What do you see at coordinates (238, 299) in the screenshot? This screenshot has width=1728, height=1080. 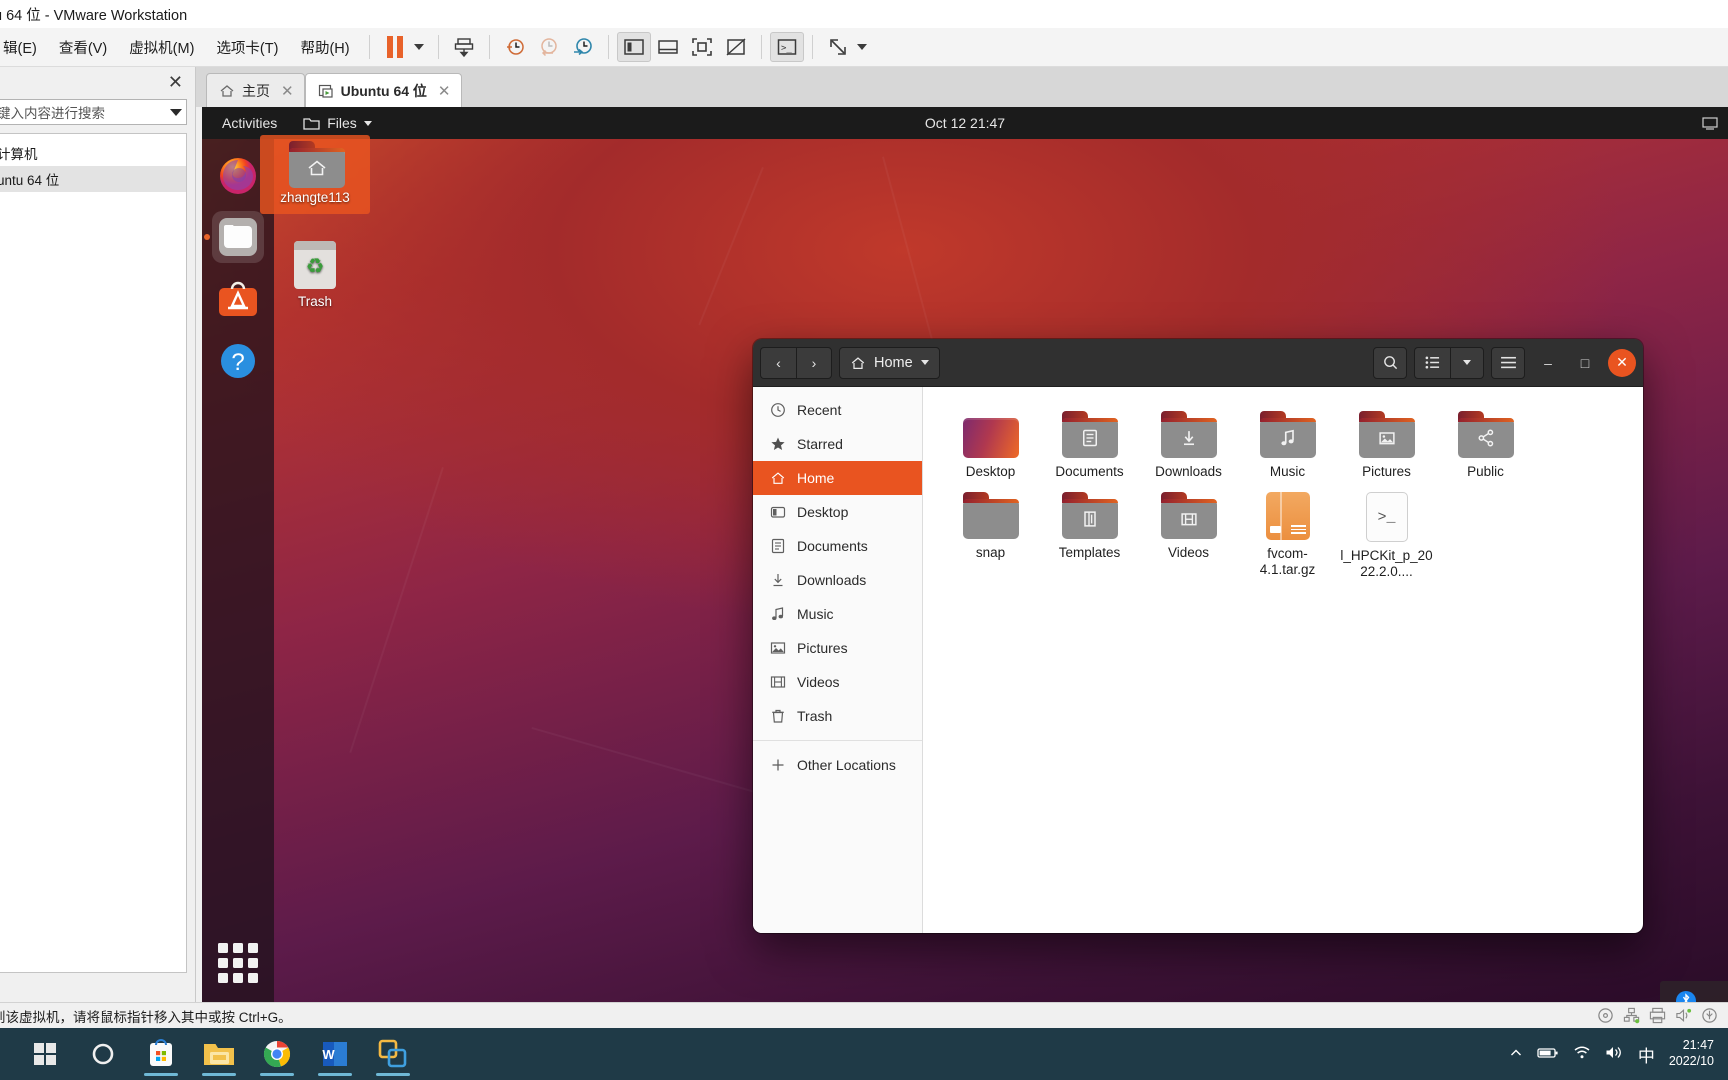 I see `dock-item-software` at bounding box center [238, 299].